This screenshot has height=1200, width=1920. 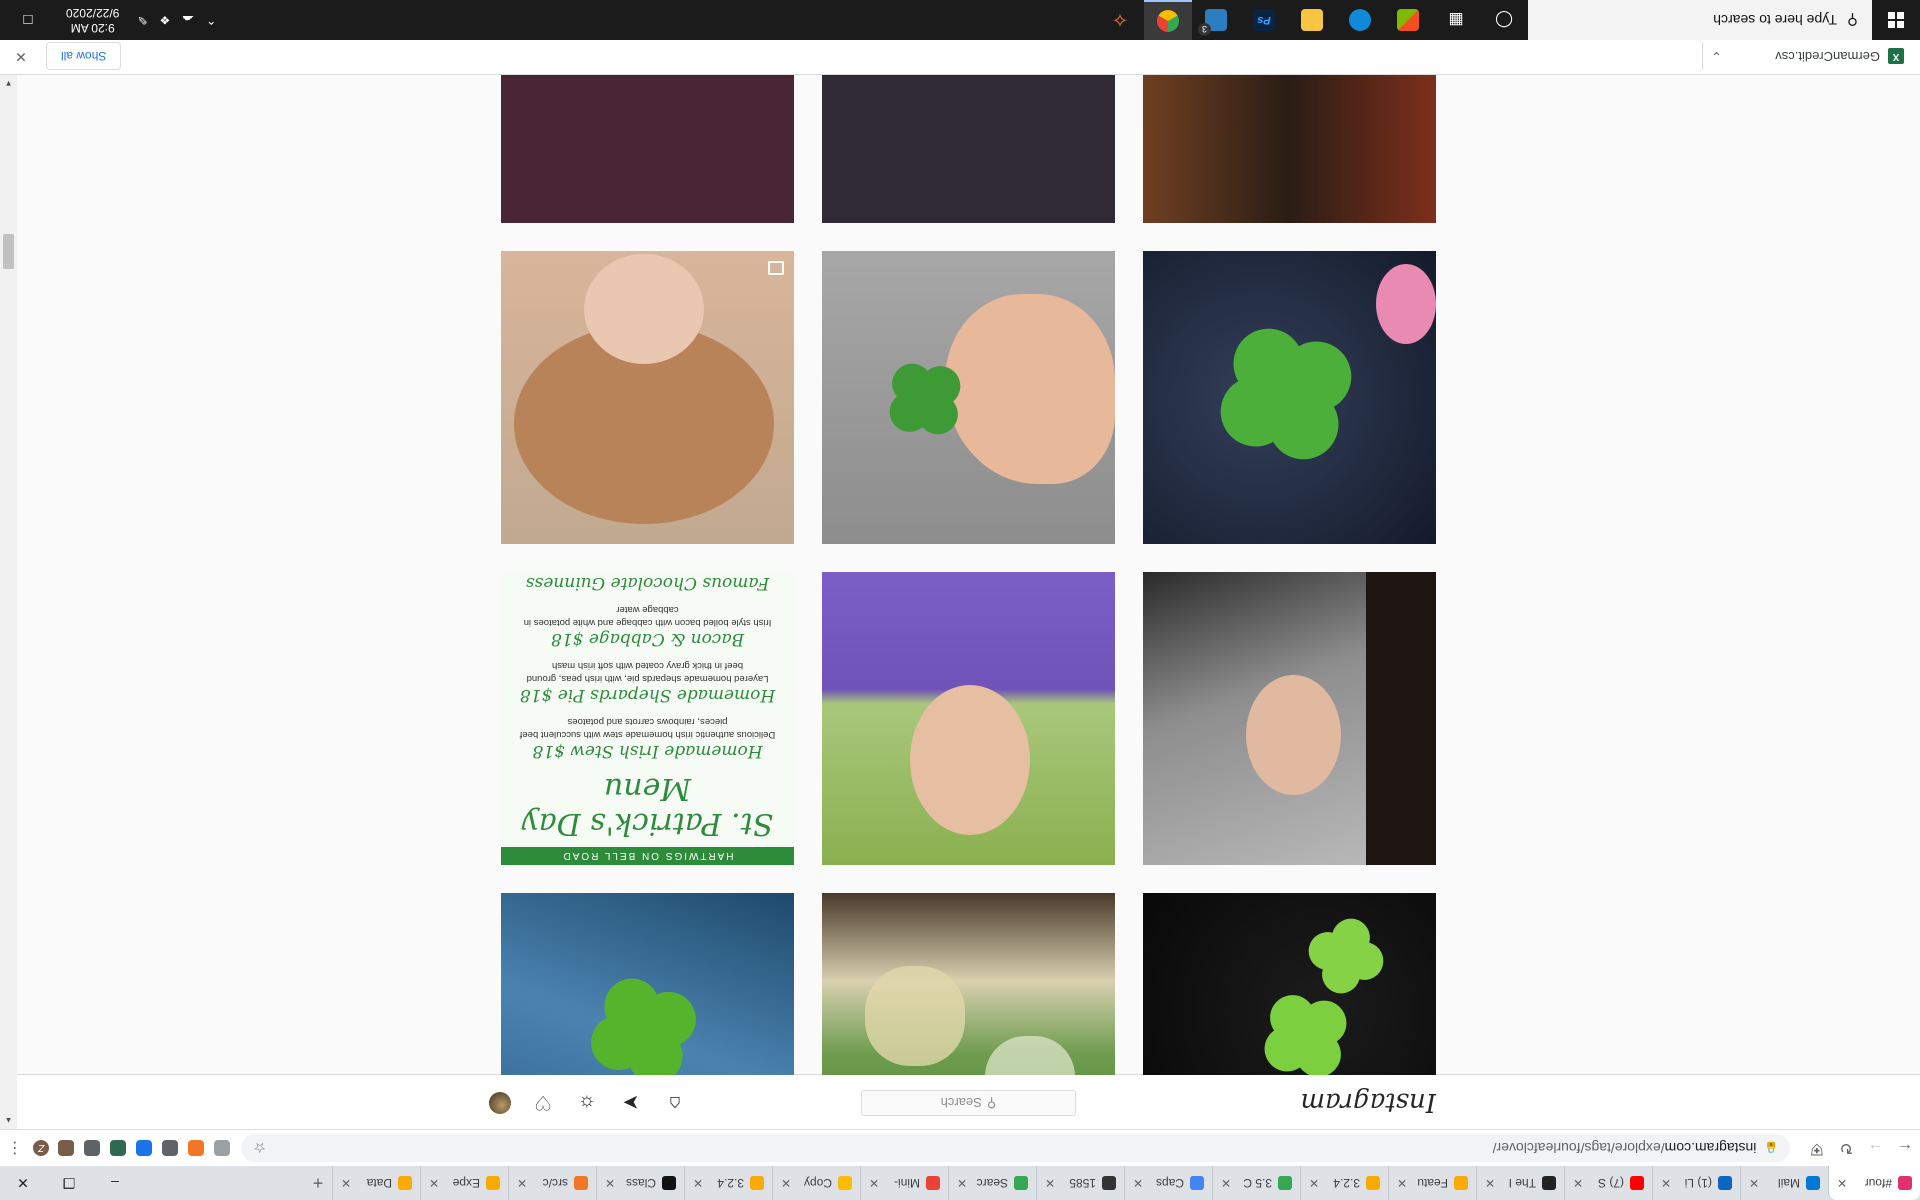 What do you see at coordinates (1520, 1183) in the screenshot?
I see `browser-tab: The I ✕` at bounding box center [1520, 1183].